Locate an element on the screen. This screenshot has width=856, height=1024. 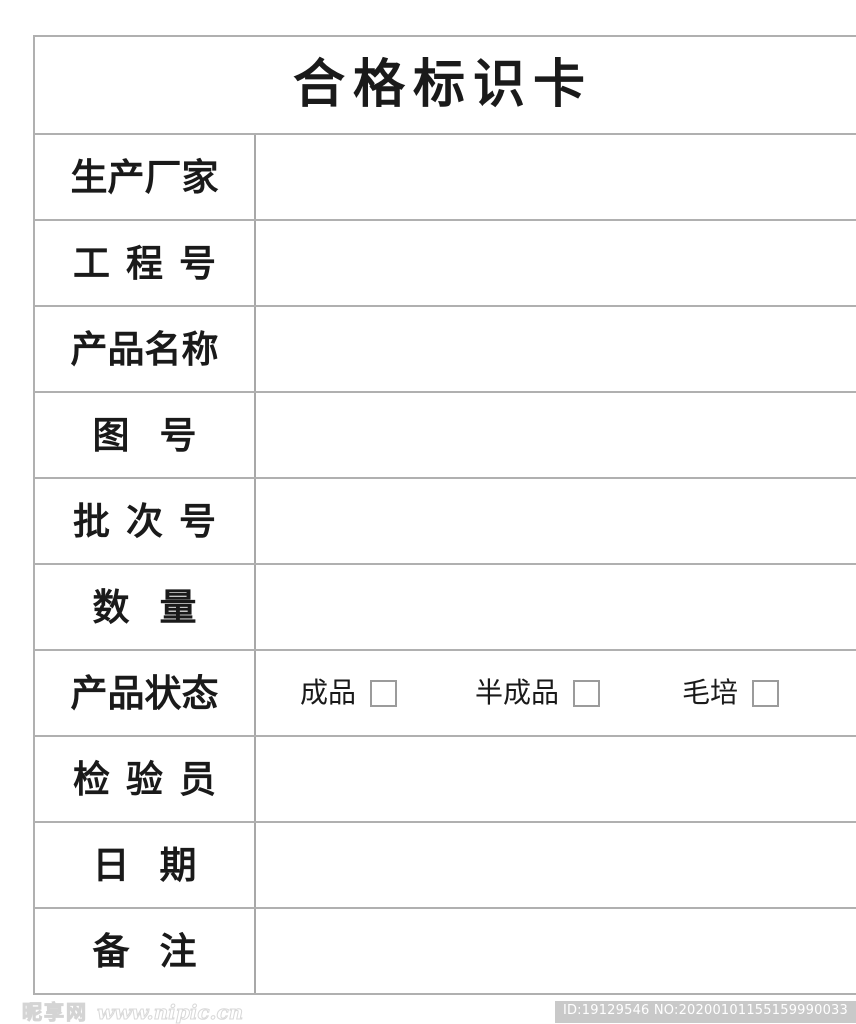
field-label-date: 日期 is located at coordinates (159, 865).